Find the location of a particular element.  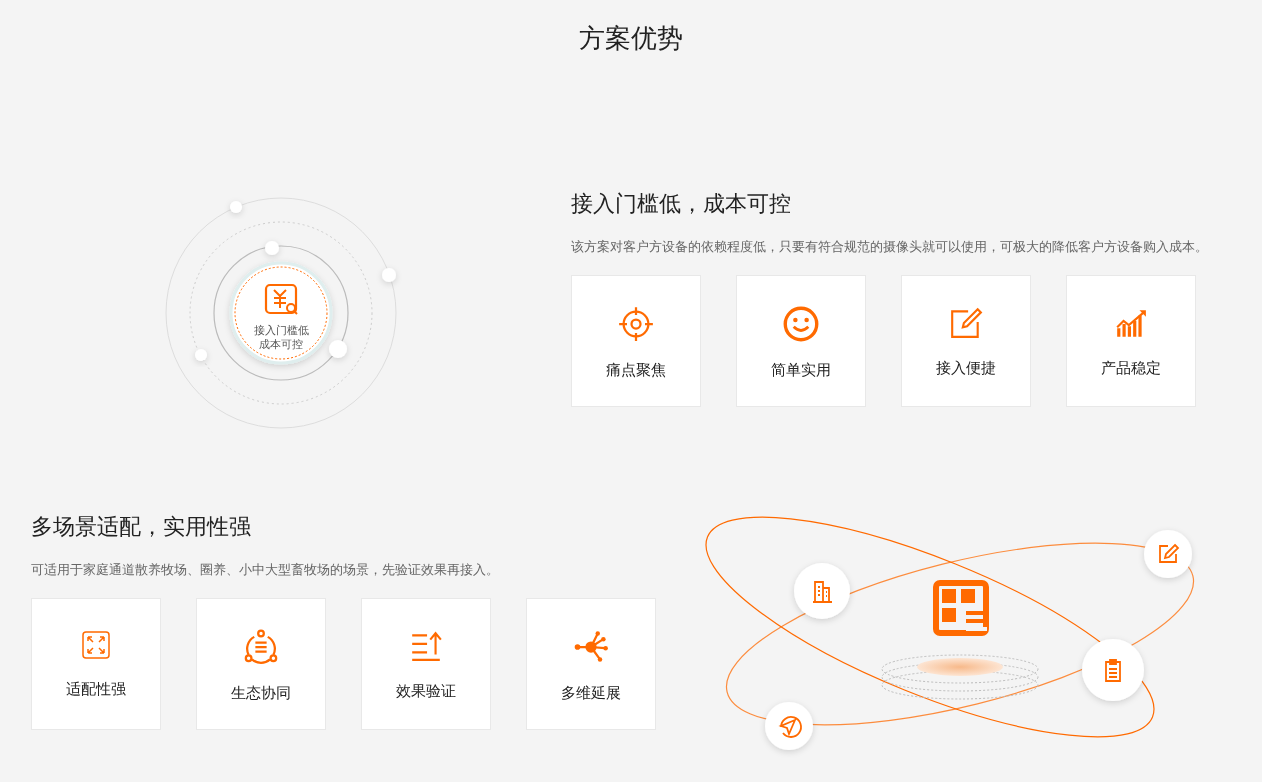

feature-label: 生态协同 is located at coordinates (261, 693).